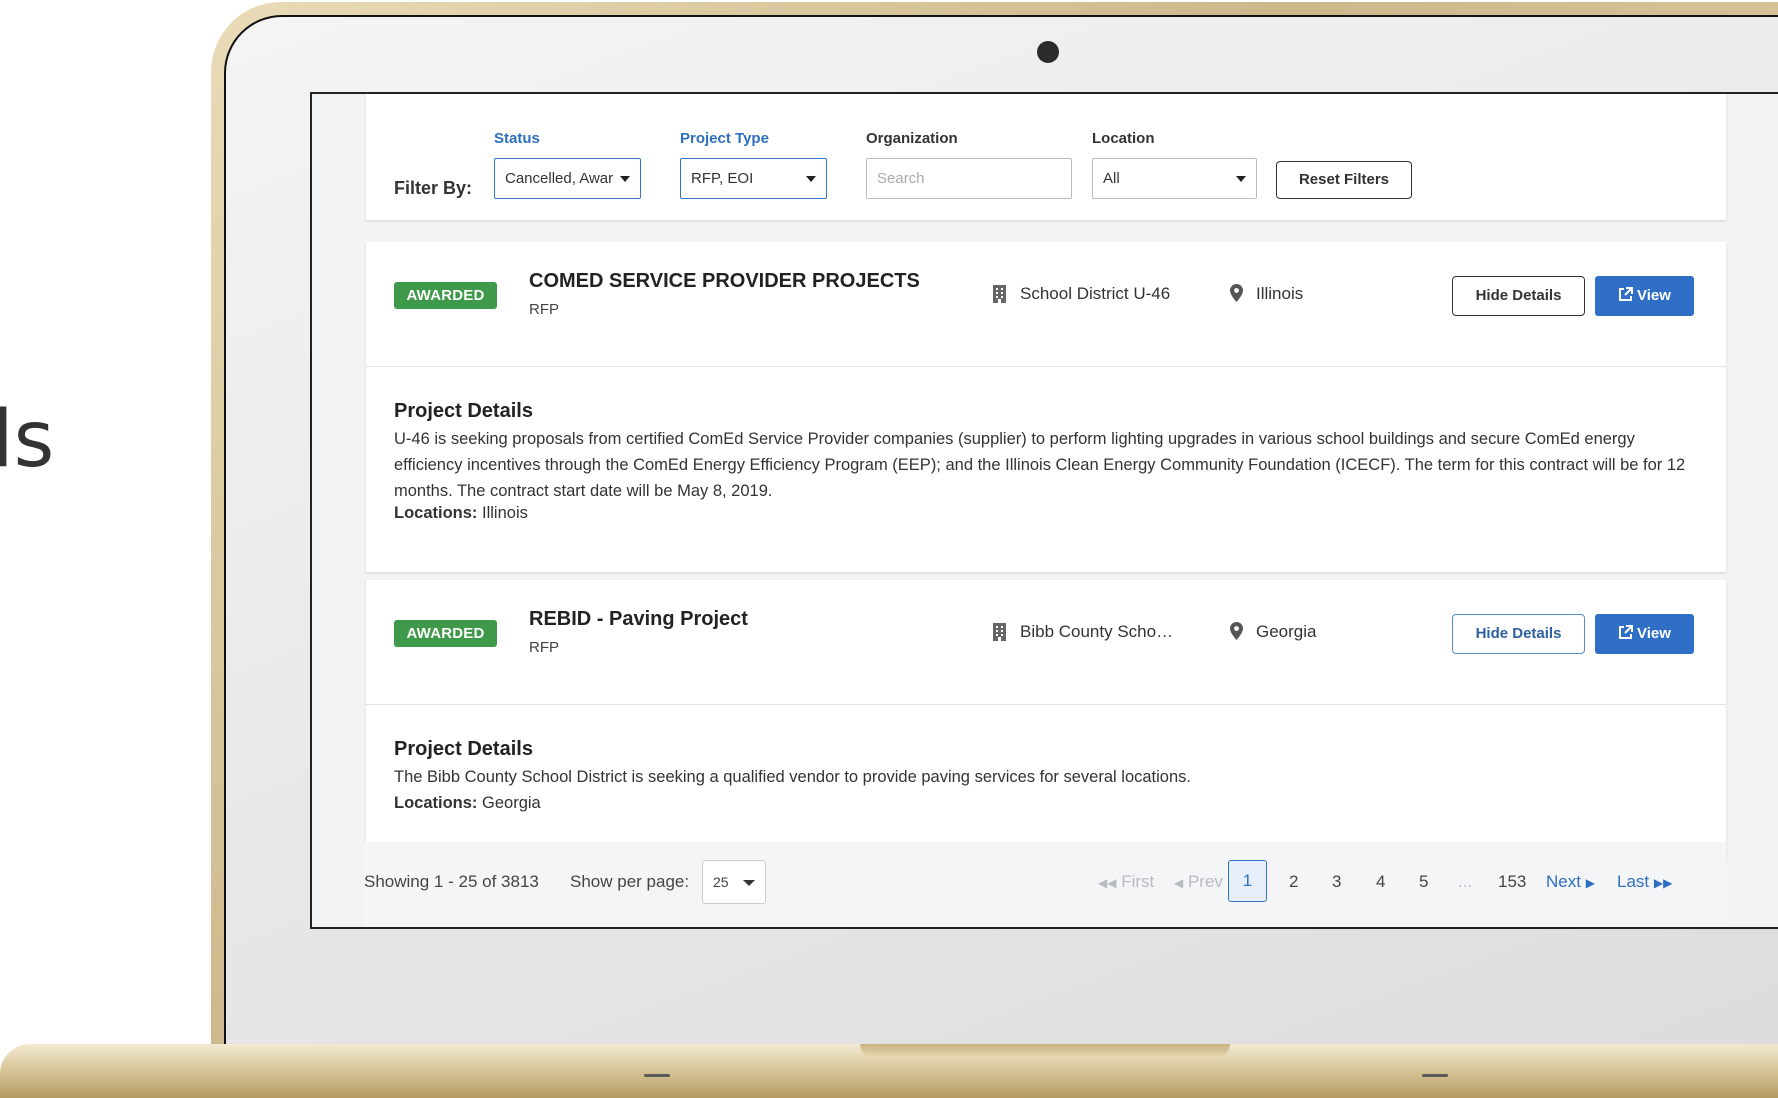  Describe the element at coordinates (27, 440) in the screenshot. I see `side-text: ls` at that location.